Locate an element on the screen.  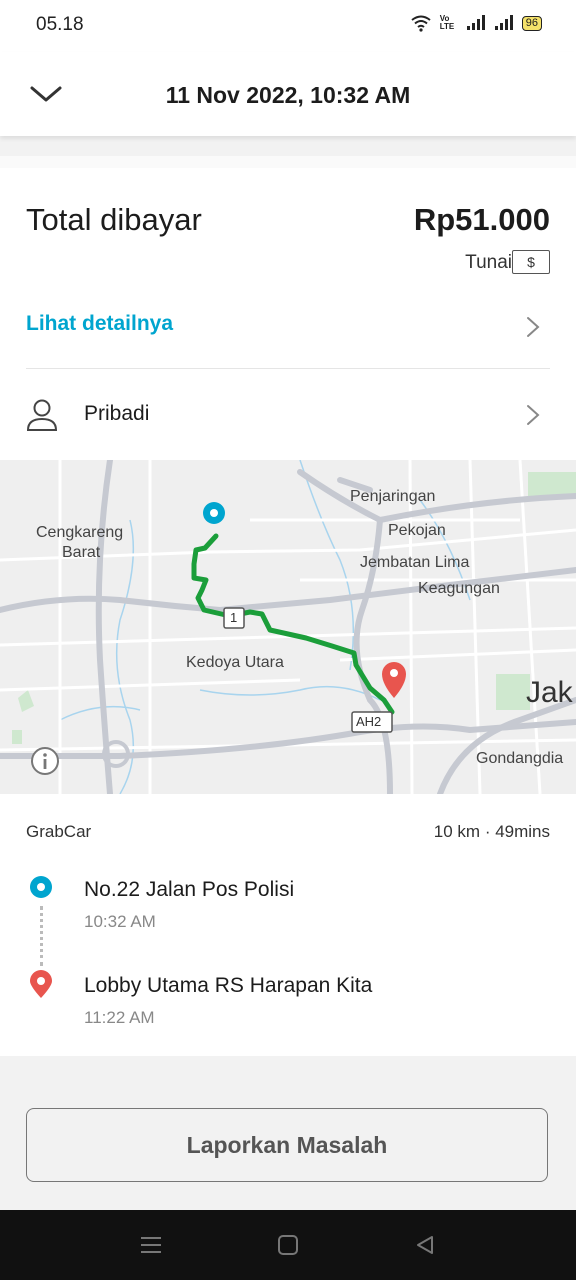
detail-link: Lihat detailnya is located at coordinates (99, 324).